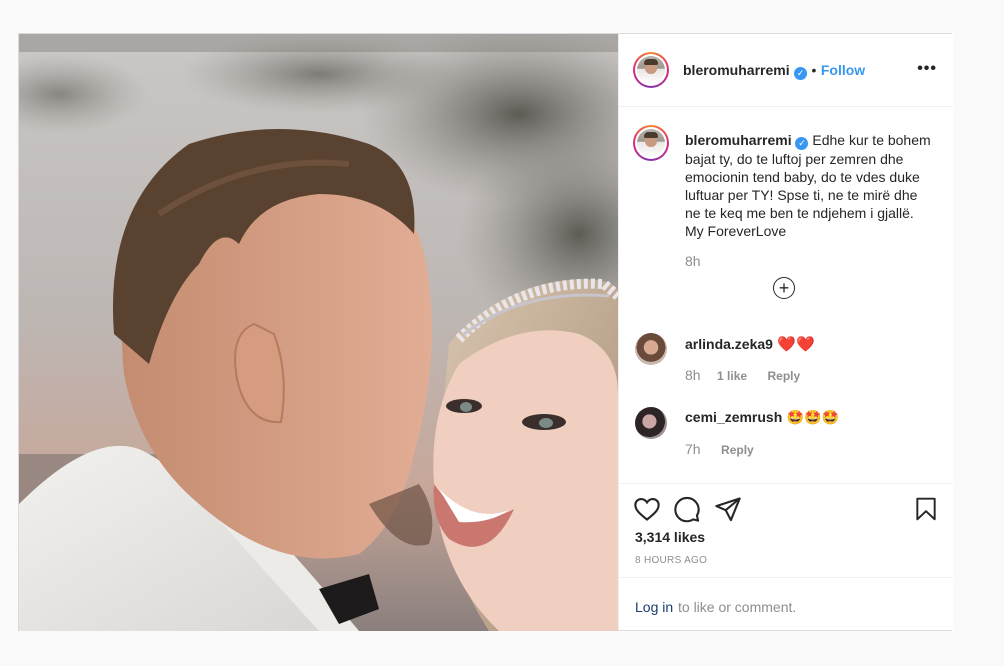 Image resolution: width=1004 pixels, height=666 pixels. Describe the element at coordinates (802, 143) in the screenshot. I see `caption-verified-badge-icon: ✓` at that location.